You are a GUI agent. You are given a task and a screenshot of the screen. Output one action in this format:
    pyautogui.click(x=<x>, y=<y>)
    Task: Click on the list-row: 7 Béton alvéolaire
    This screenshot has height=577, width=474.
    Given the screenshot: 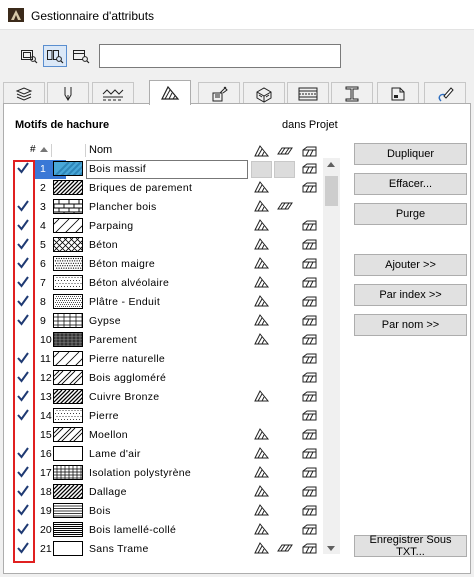 What is the action you would take?
    pyautogui.click(x=172, y=283)
    